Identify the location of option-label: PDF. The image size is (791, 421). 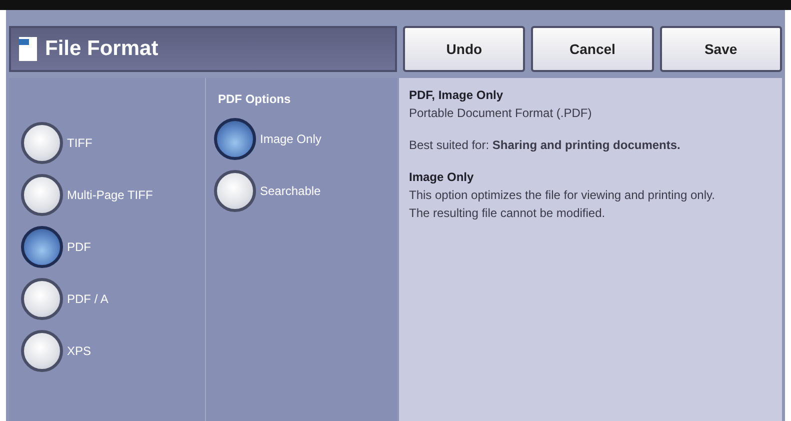
(79, 247).